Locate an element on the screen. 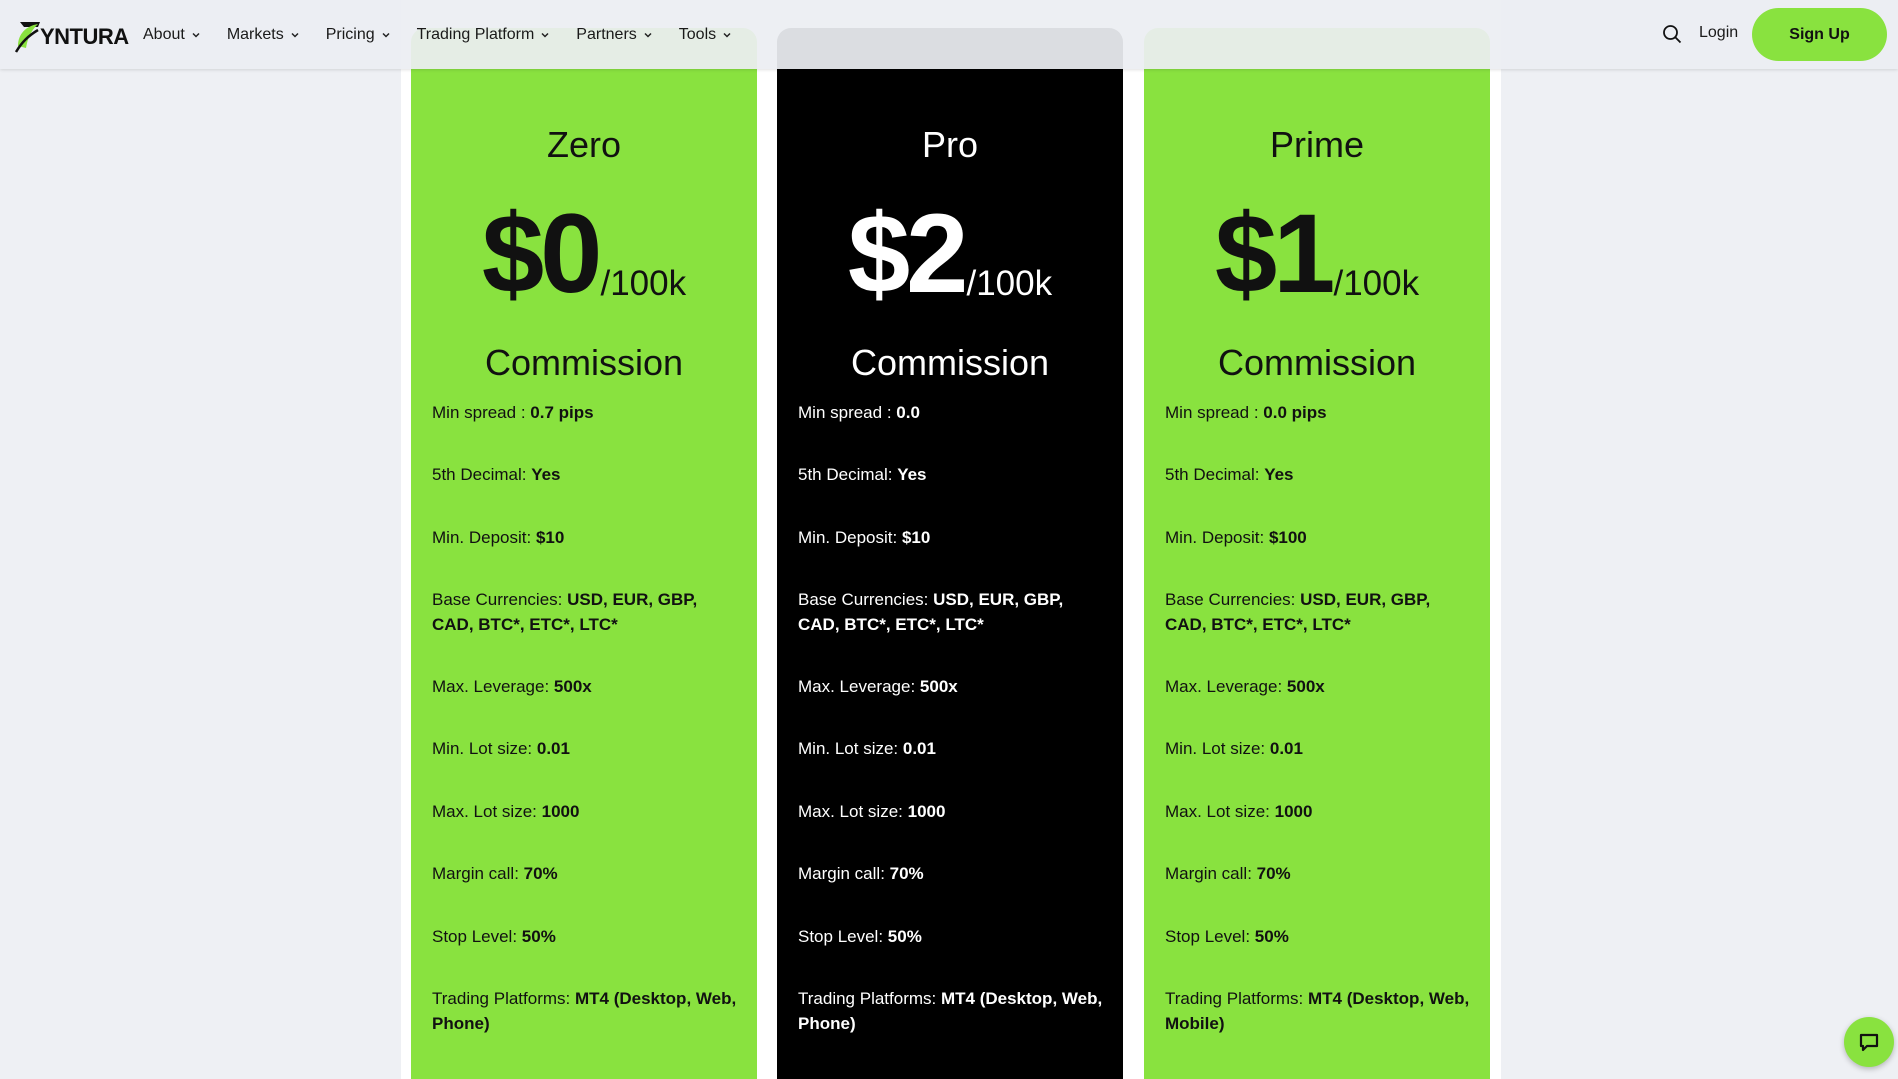 The image size is (1898, 1079). signup-button: Sign Up is located at coordinates (1819, 34).